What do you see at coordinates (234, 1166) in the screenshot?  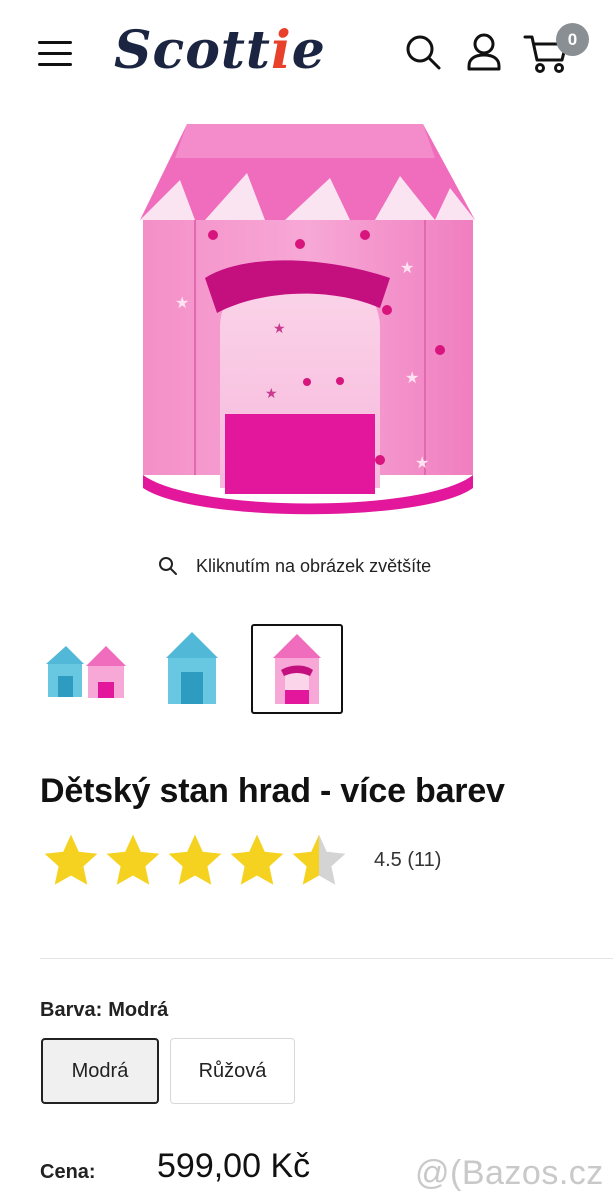 I see `price-value: 599,00 Kč` at bounding box center [234, 1166].